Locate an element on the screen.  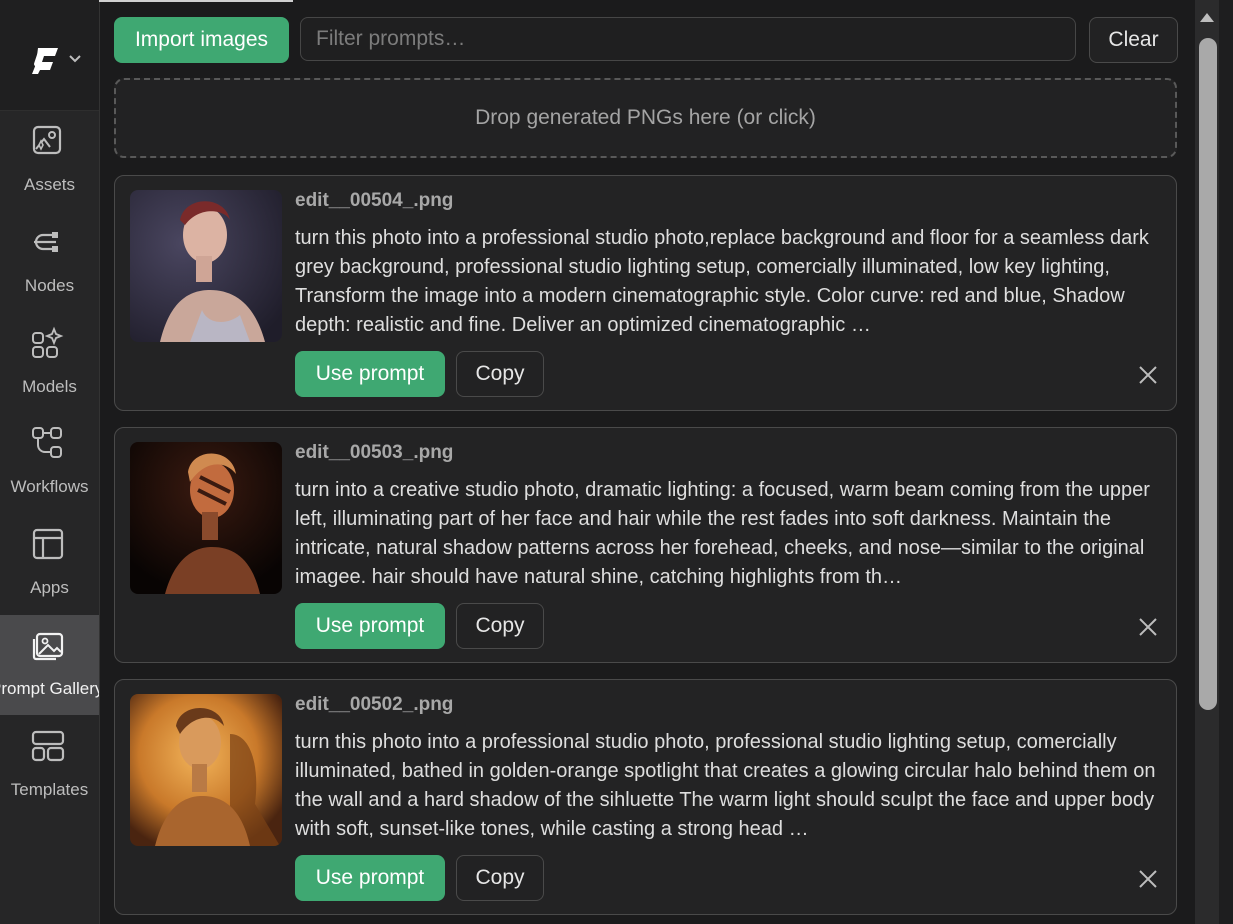
workflows-icon is located at coordinates (47, 442).